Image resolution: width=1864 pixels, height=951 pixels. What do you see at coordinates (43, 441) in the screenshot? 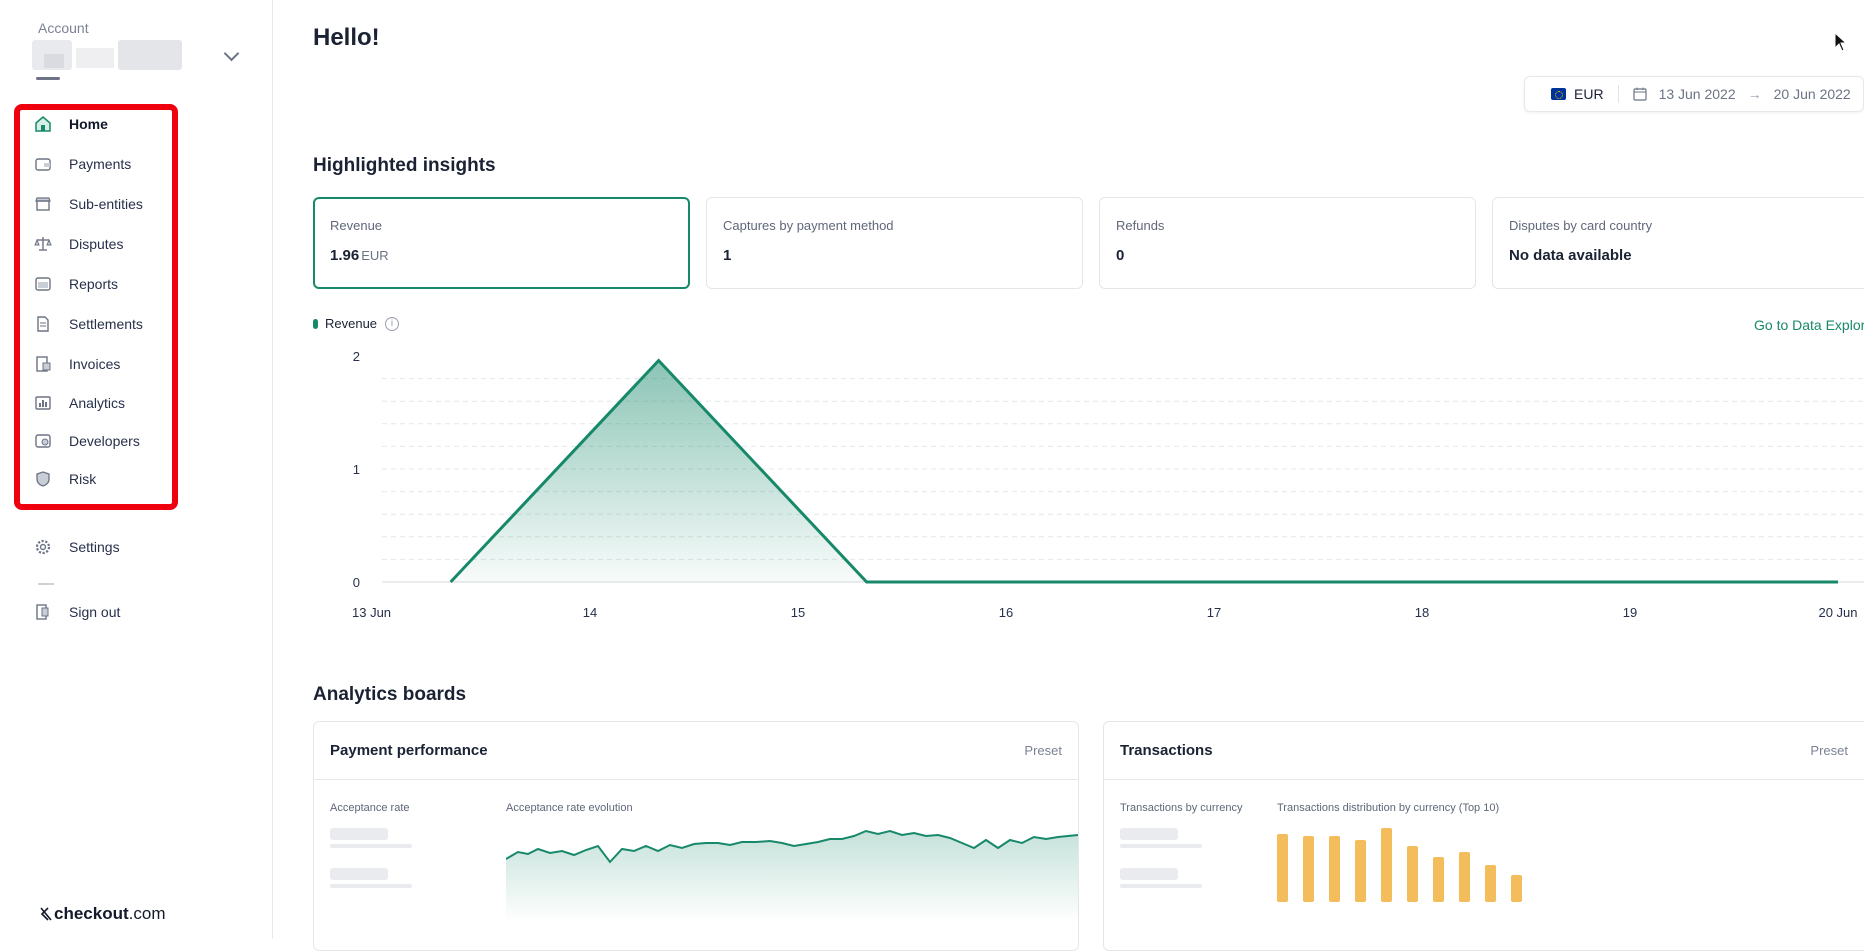
I see `code-icon` at bounding box center [43, 441].